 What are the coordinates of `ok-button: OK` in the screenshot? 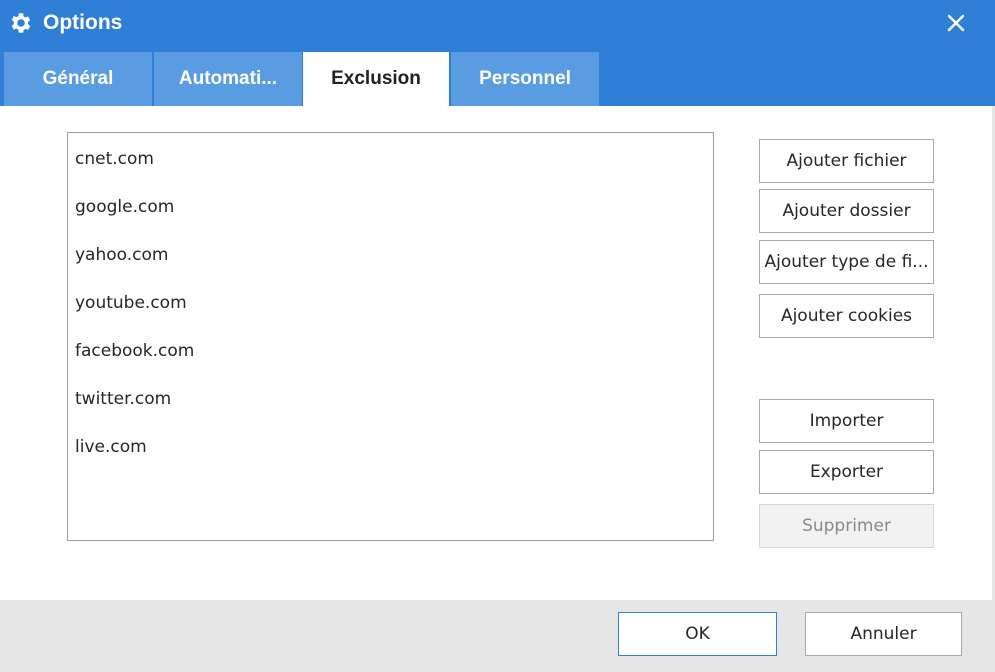 It's located at (697, 634).